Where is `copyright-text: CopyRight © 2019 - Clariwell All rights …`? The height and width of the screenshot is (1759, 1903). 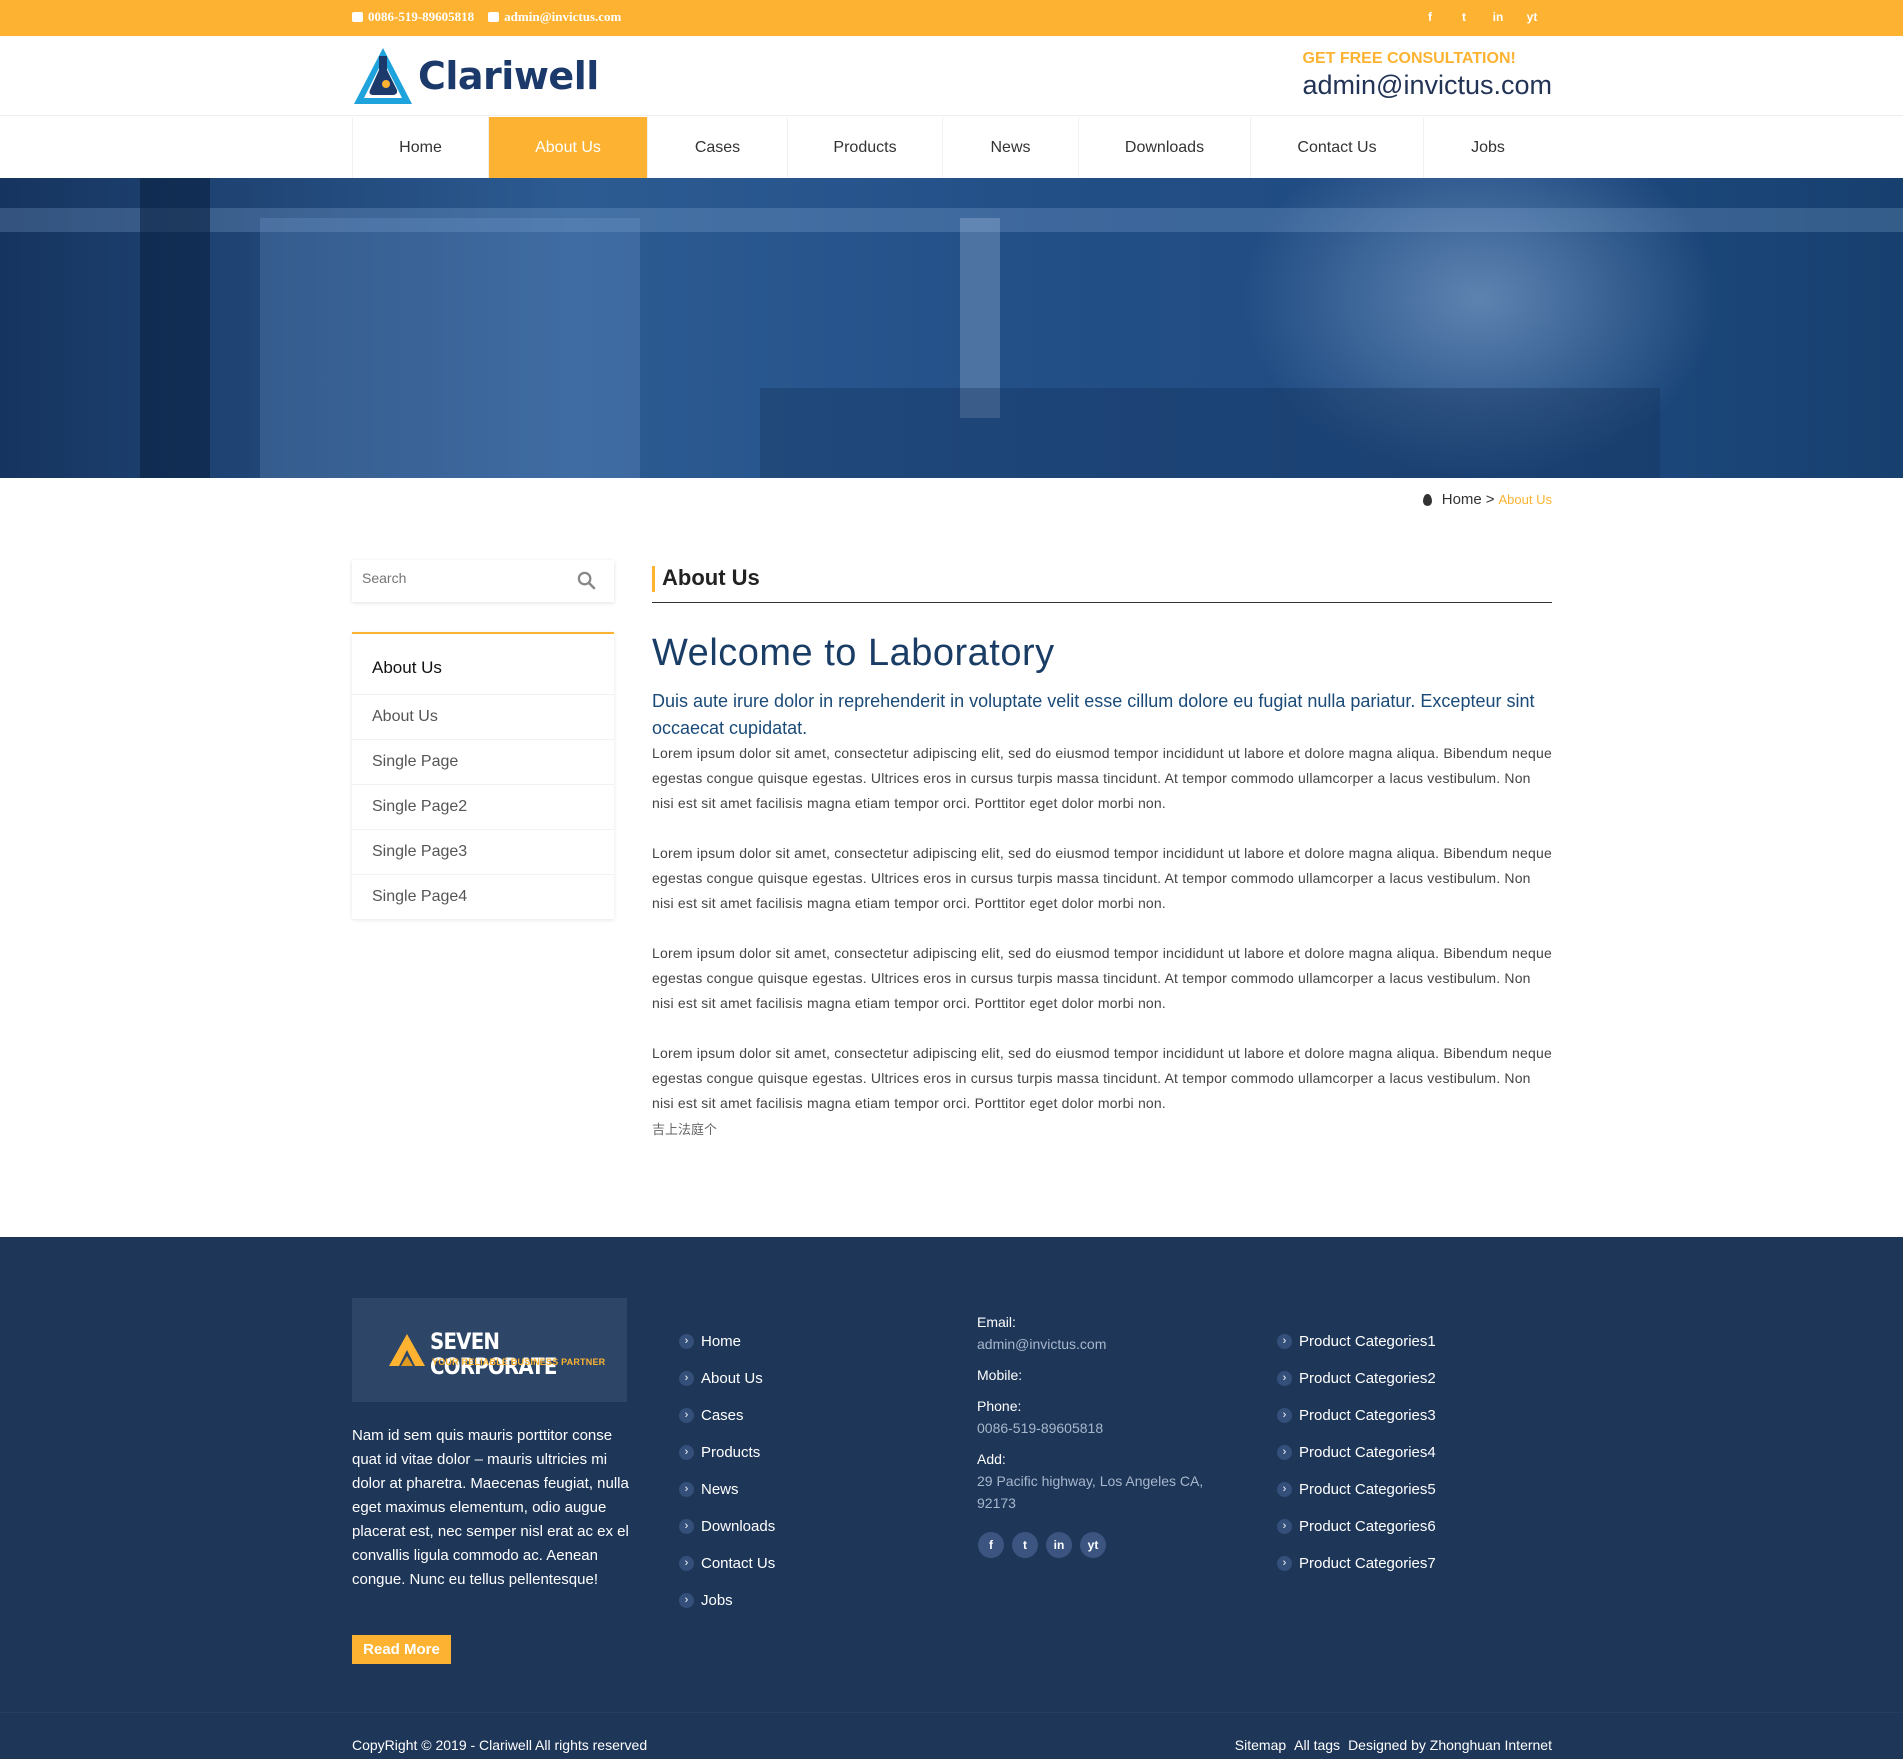 copyright-text: CopyRight © 2019 - Clariwell All rights … is located at coordinates (500, 1745).